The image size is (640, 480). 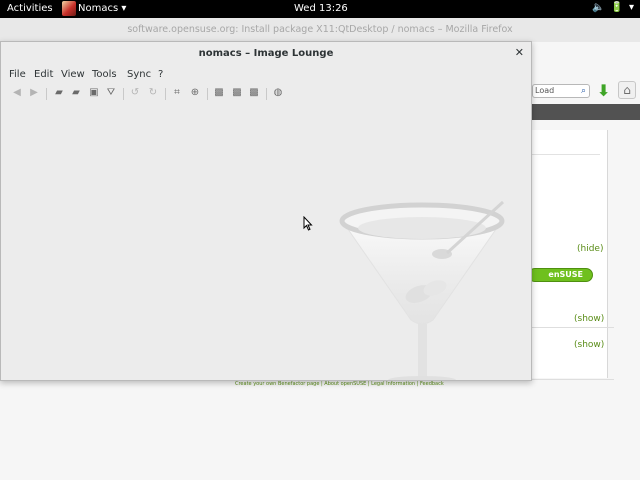 I want to click on user-menu-icon: ▾, so click(x=631, y=7).